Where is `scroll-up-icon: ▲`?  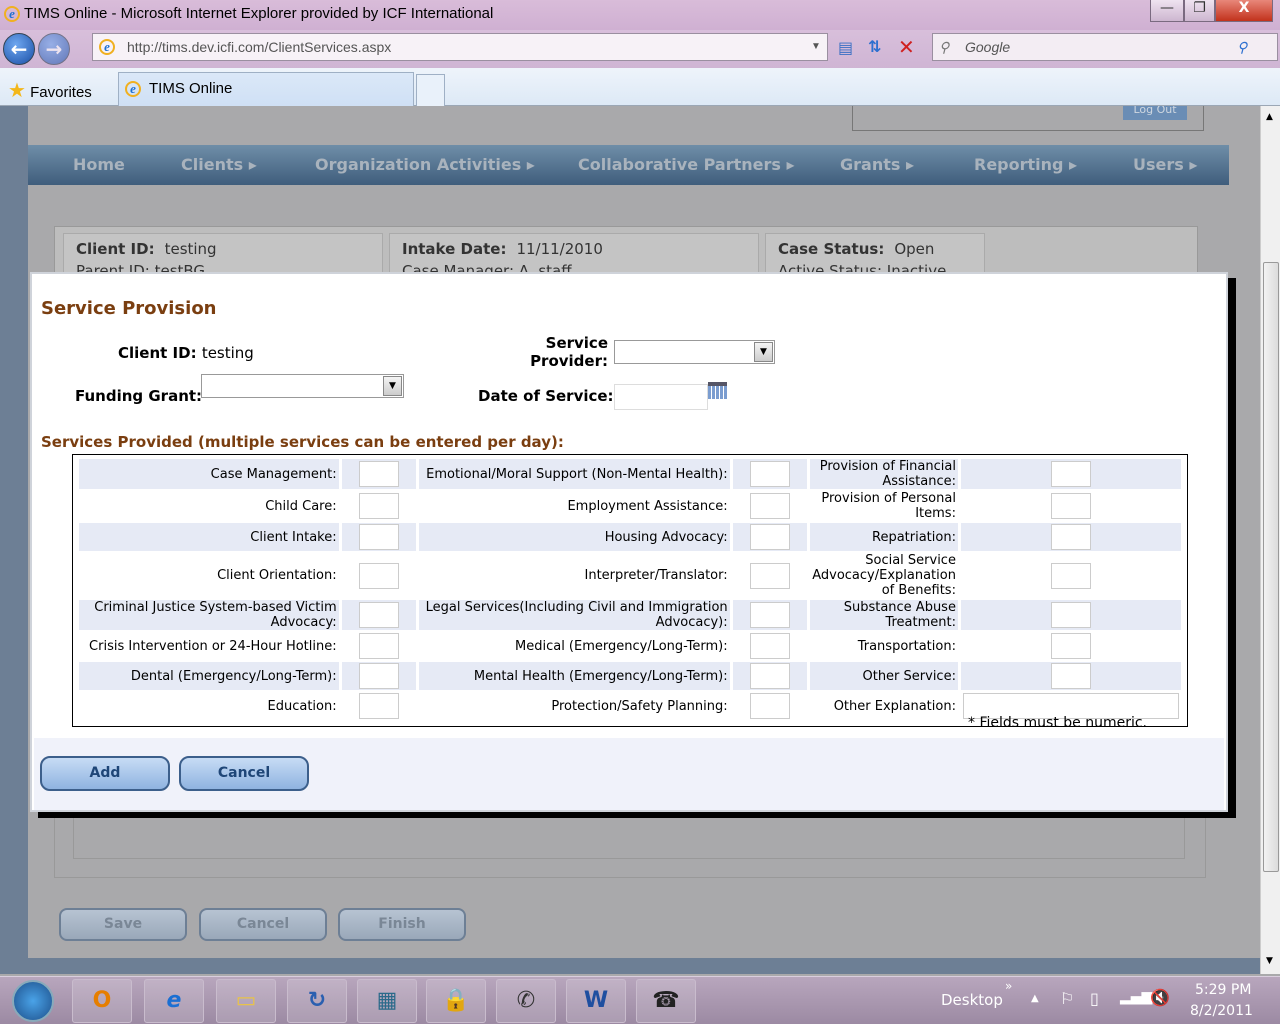
scroll-up-icon: ▲ is located at coordinates (1269, 117).